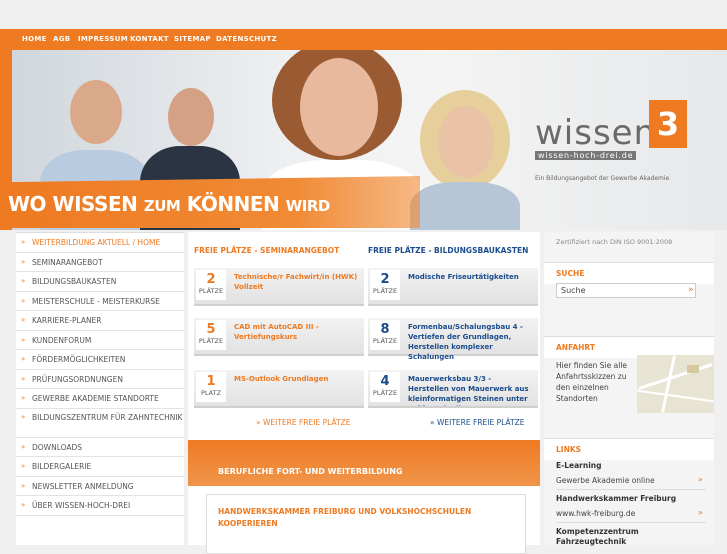  What do you see at coordinates (578, 465) in the screenshot?
I see `link-elearning-label: E-Learning` at bounding box center [578, 465].